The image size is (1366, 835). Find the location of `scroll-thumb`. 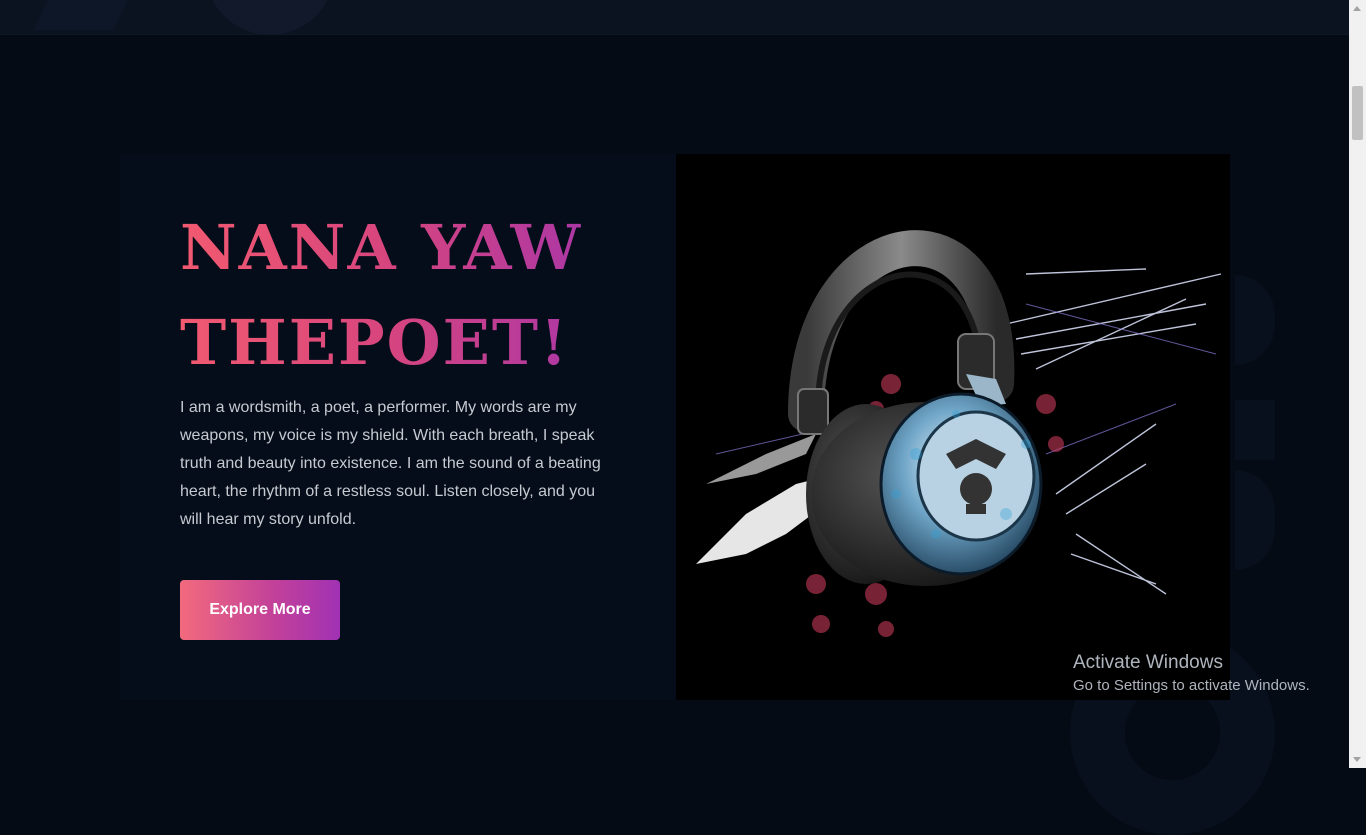

scroll-thumb is located at coordinates (1357, 113).